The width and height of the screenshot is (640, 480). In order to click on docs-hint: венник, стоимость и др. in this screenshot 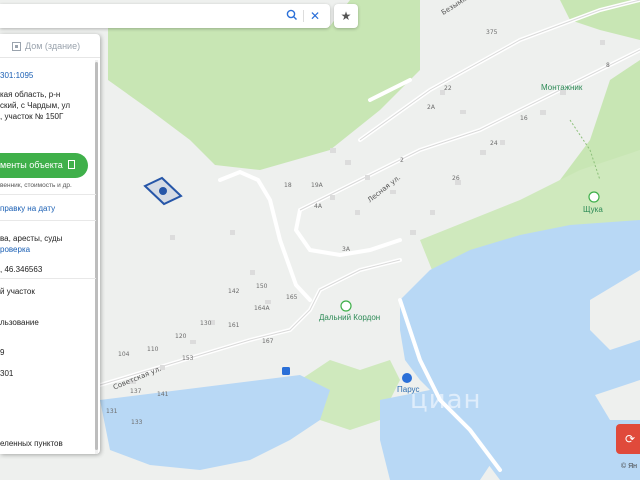, I will do `click(36, 185)`.